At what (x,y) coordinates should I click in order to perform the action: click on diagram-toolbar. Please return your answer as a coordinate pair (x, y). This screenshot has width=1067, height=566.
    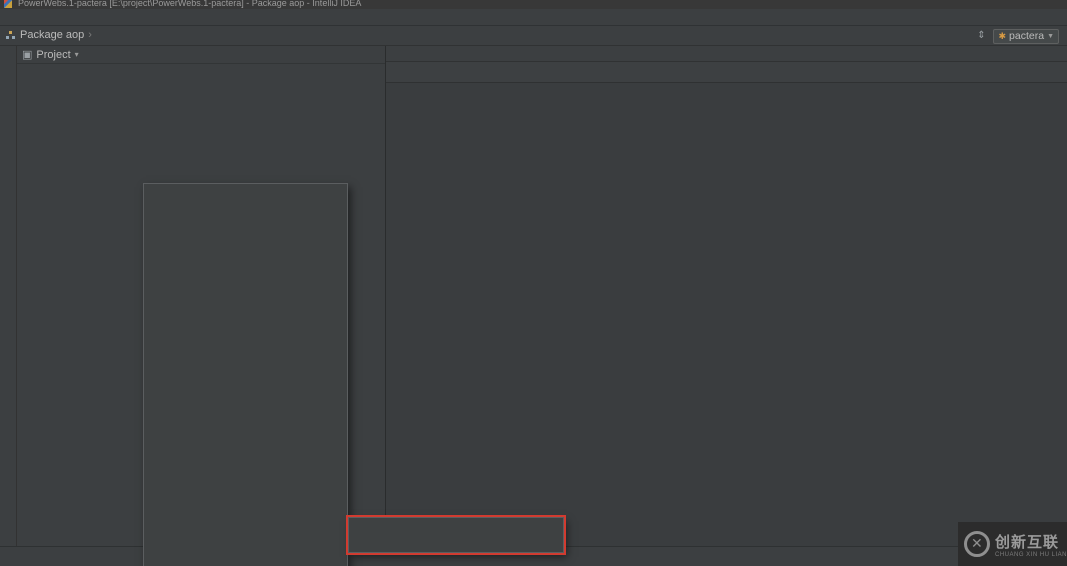
    Looking at the image, I should click on (726, 72).